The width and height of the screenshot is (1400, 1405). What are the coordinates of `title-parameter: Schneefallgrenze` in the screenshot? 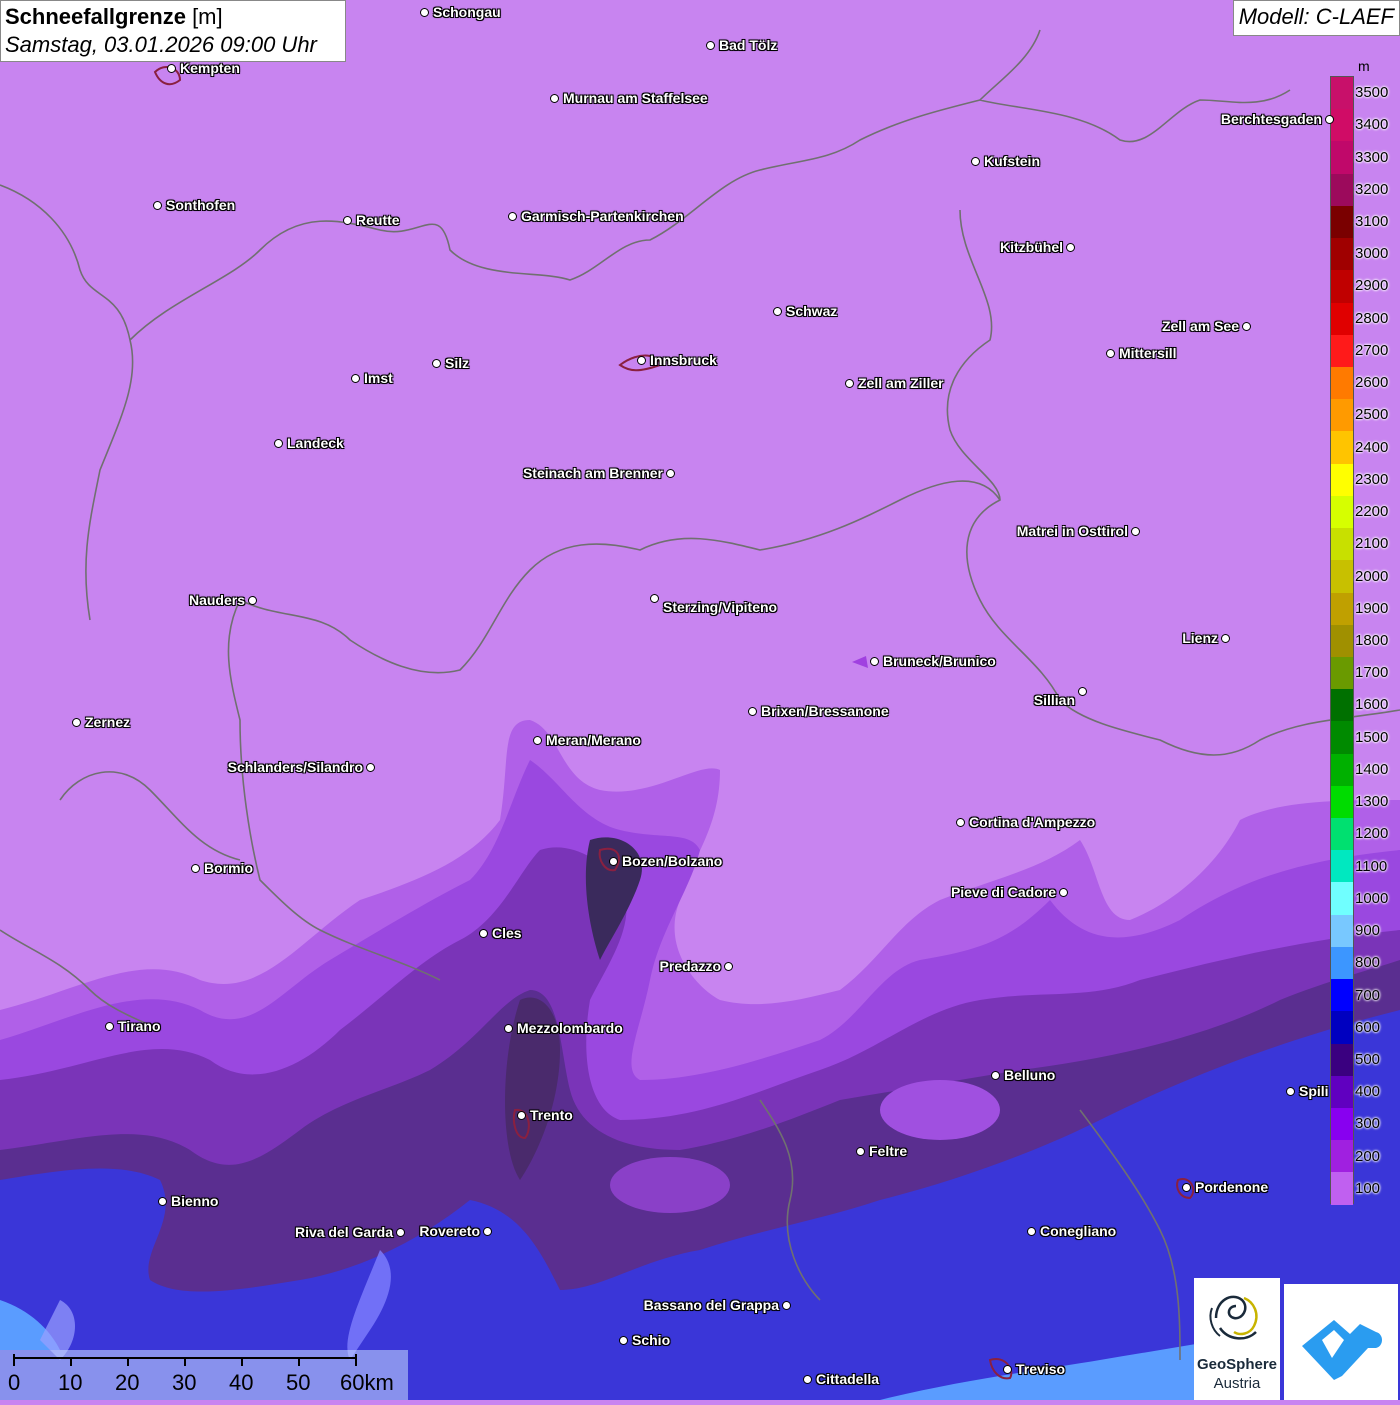 It's located at (95, 16).